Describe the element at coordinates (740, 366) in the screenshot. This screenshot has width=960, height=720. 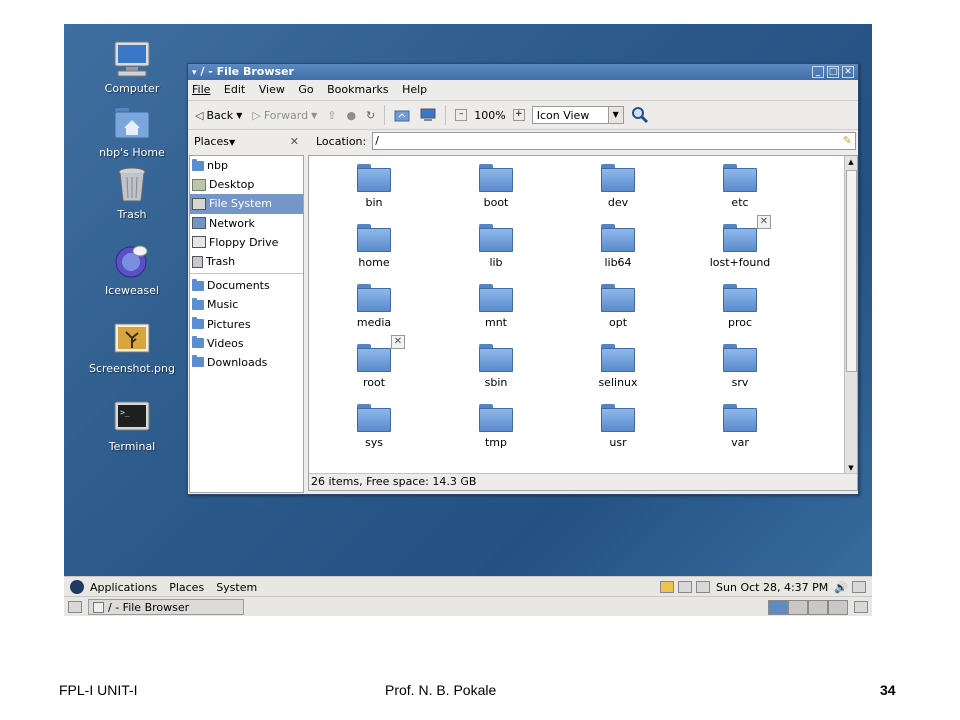
I see `file-item: srv` at that location.